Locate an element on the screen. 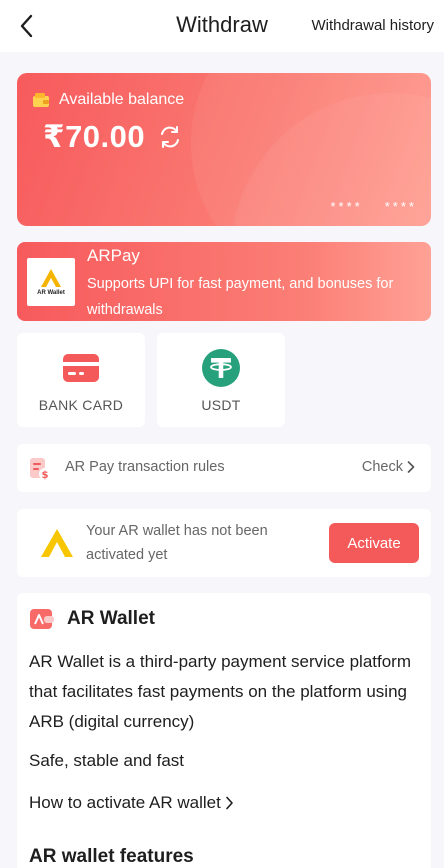  back-button is located at coordinates (26, 26).